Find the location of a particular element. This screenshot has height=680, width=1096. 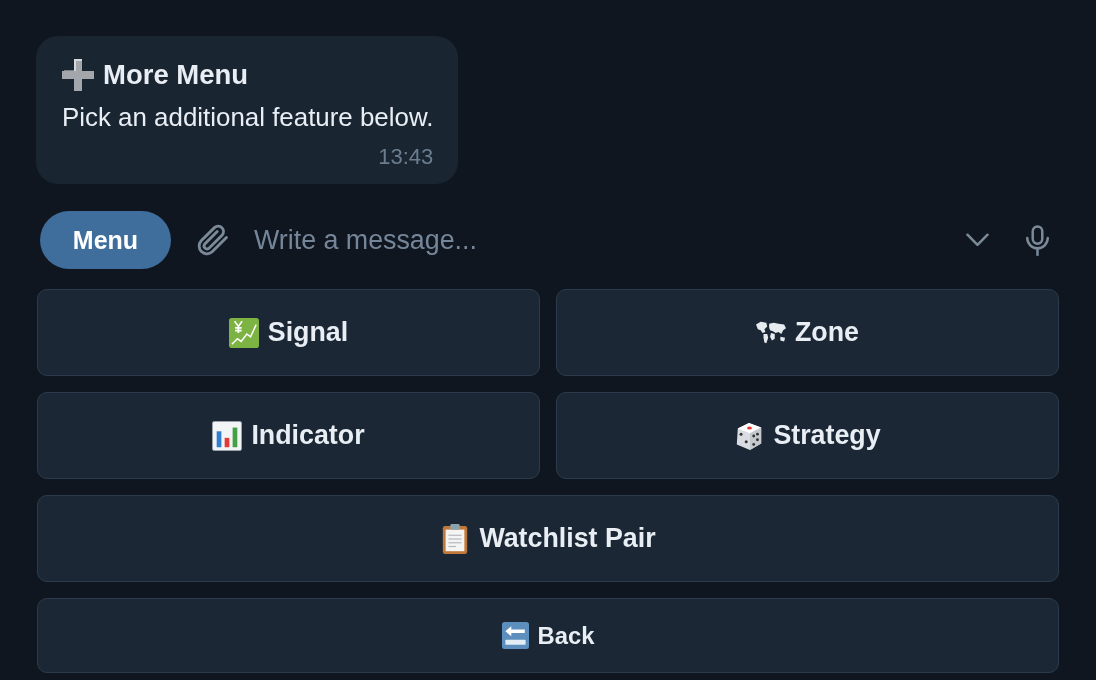

message-time: 13:43 is located at coordinates (406, 157).